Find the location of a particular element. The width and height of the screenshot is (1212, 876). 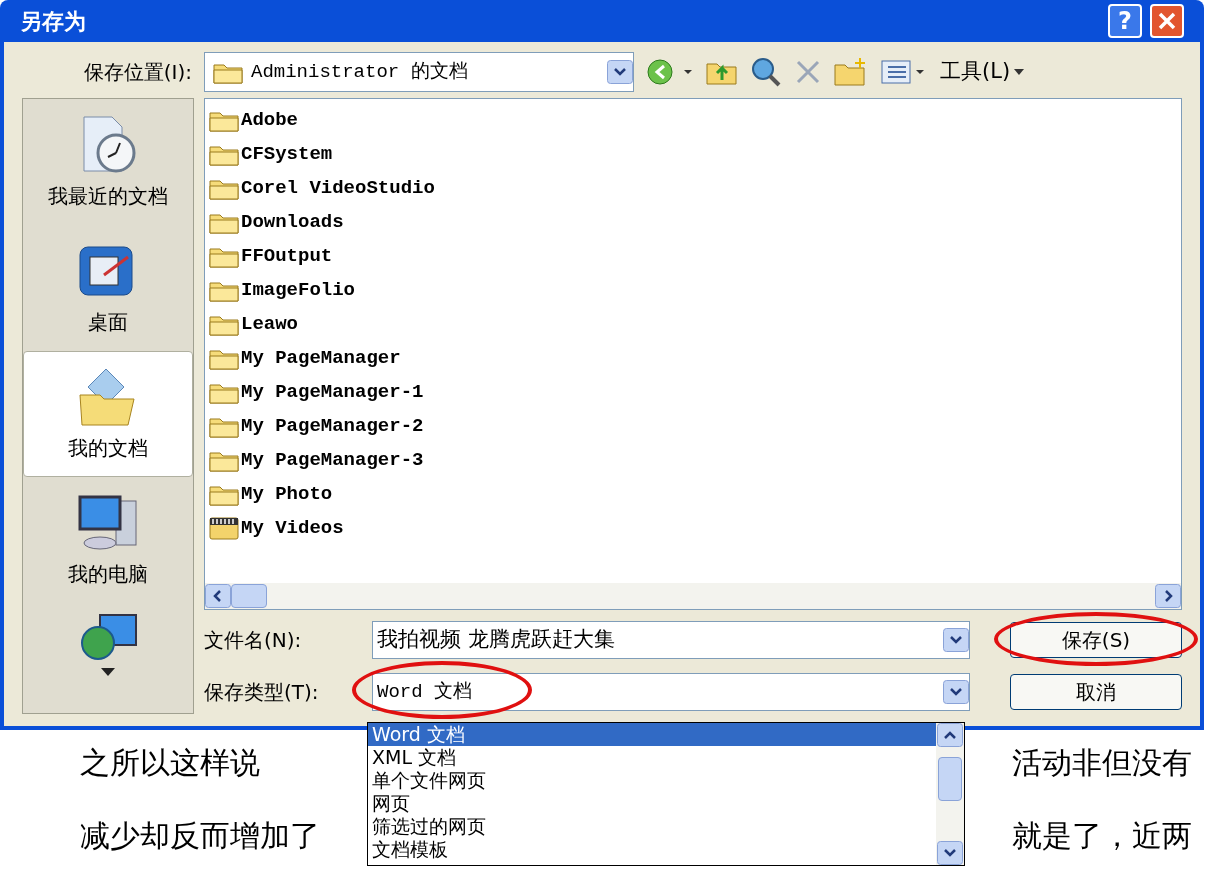

place-item: 我最近的文档 is located at coordinates (108, 162).